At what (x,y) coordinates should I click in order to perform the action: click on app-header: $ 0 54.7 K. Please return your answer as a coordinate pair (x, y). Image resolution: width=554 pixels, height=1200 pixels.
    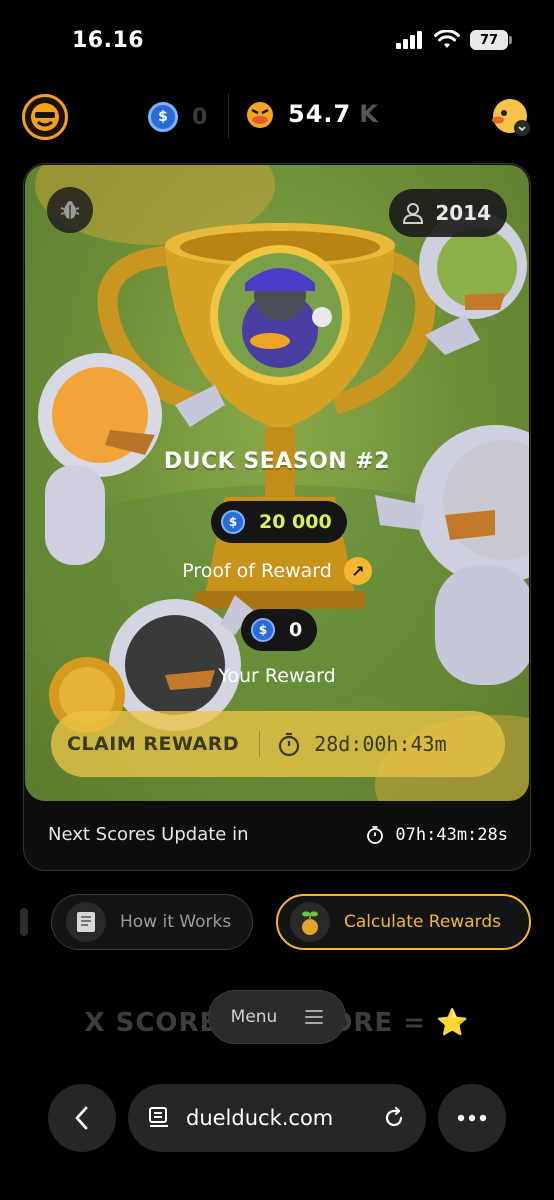
    Looking at the image, I should click on (277, 118).